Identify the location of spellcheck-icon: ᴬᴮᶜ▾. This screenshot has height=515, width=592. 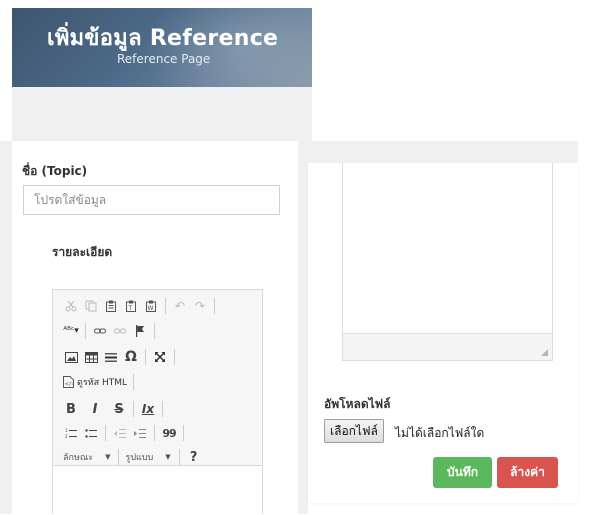
(71, 331).